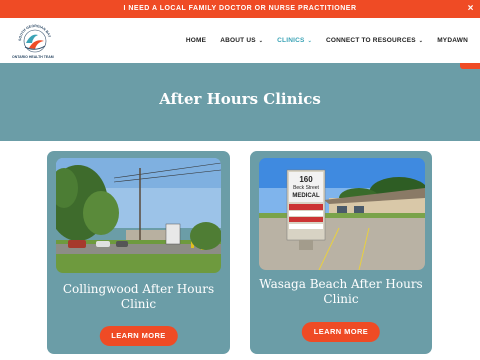  I want to click on close-icon: ×, so click(471, 9).